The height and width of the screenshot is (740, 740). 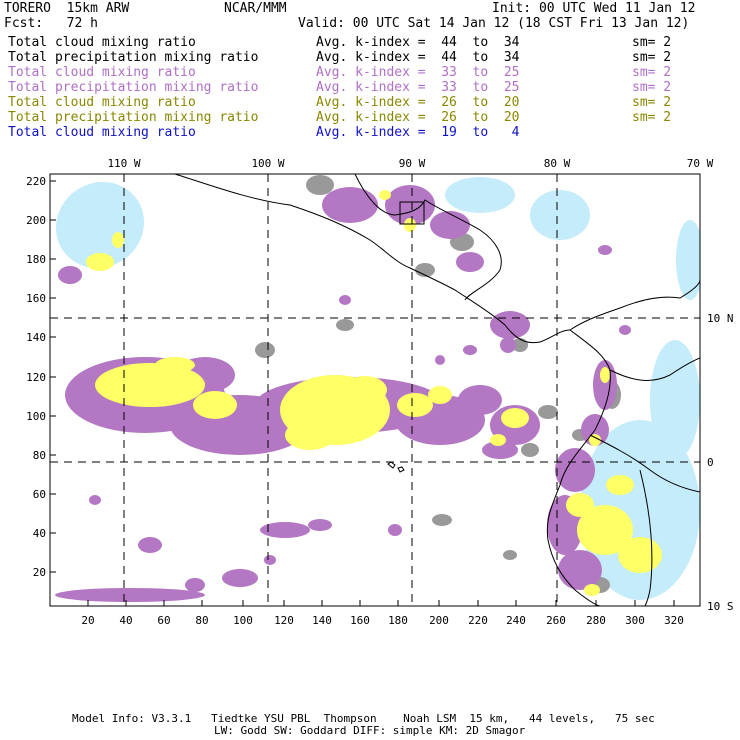 What do you see at coordinates (710, 462) in the screenshot?
I see `lat-label-0: 0` at bounding box center [710, 462].